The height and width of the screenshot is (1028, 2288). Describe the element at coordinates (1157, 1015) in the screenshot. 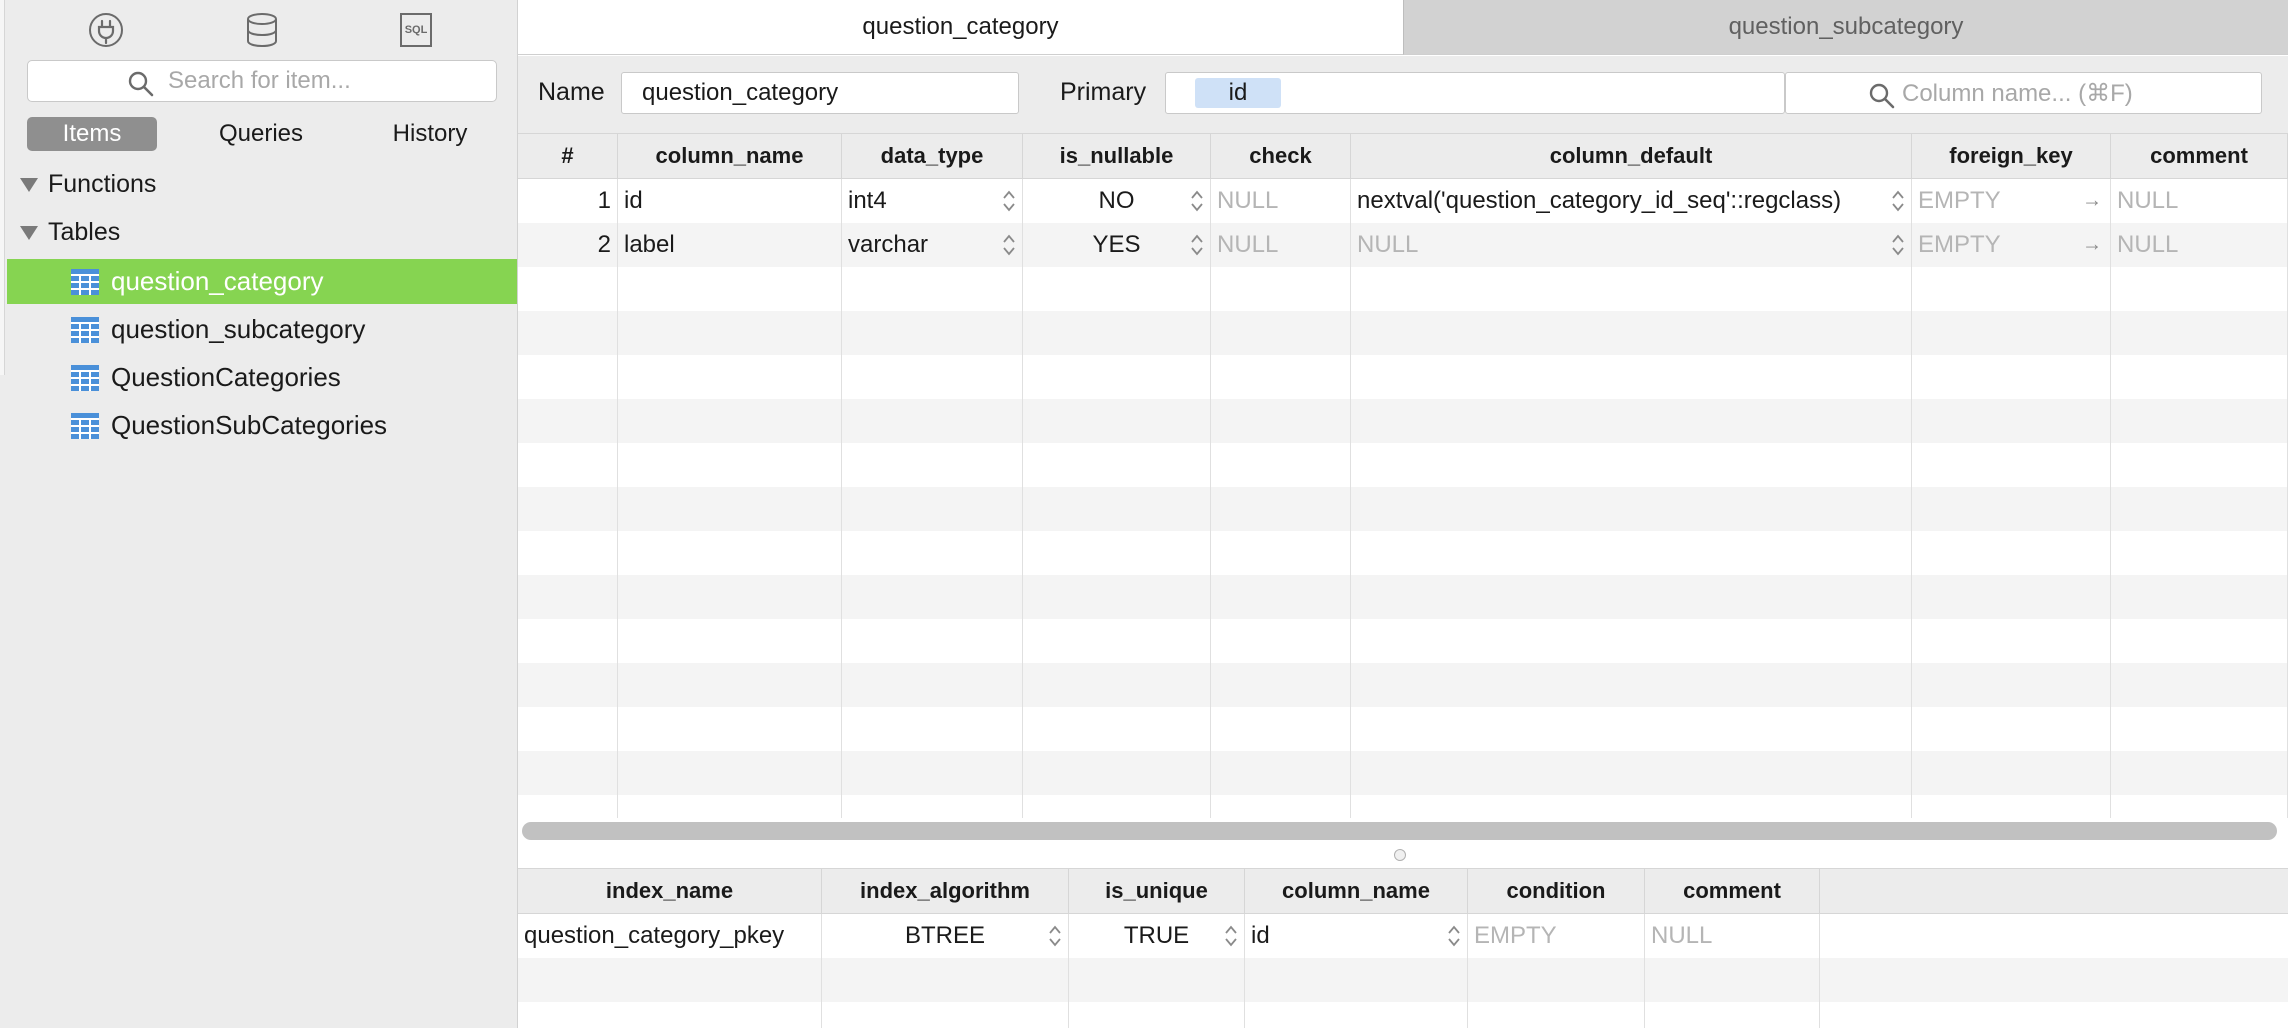

I see `index-cell-is_unique` at that location.